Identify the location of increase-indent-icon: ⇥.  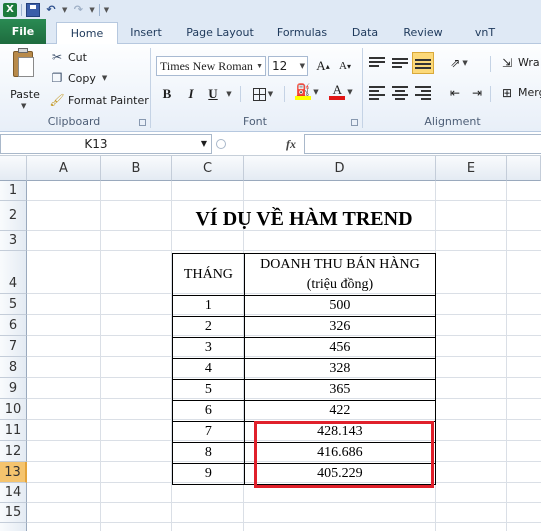
(477, 93).